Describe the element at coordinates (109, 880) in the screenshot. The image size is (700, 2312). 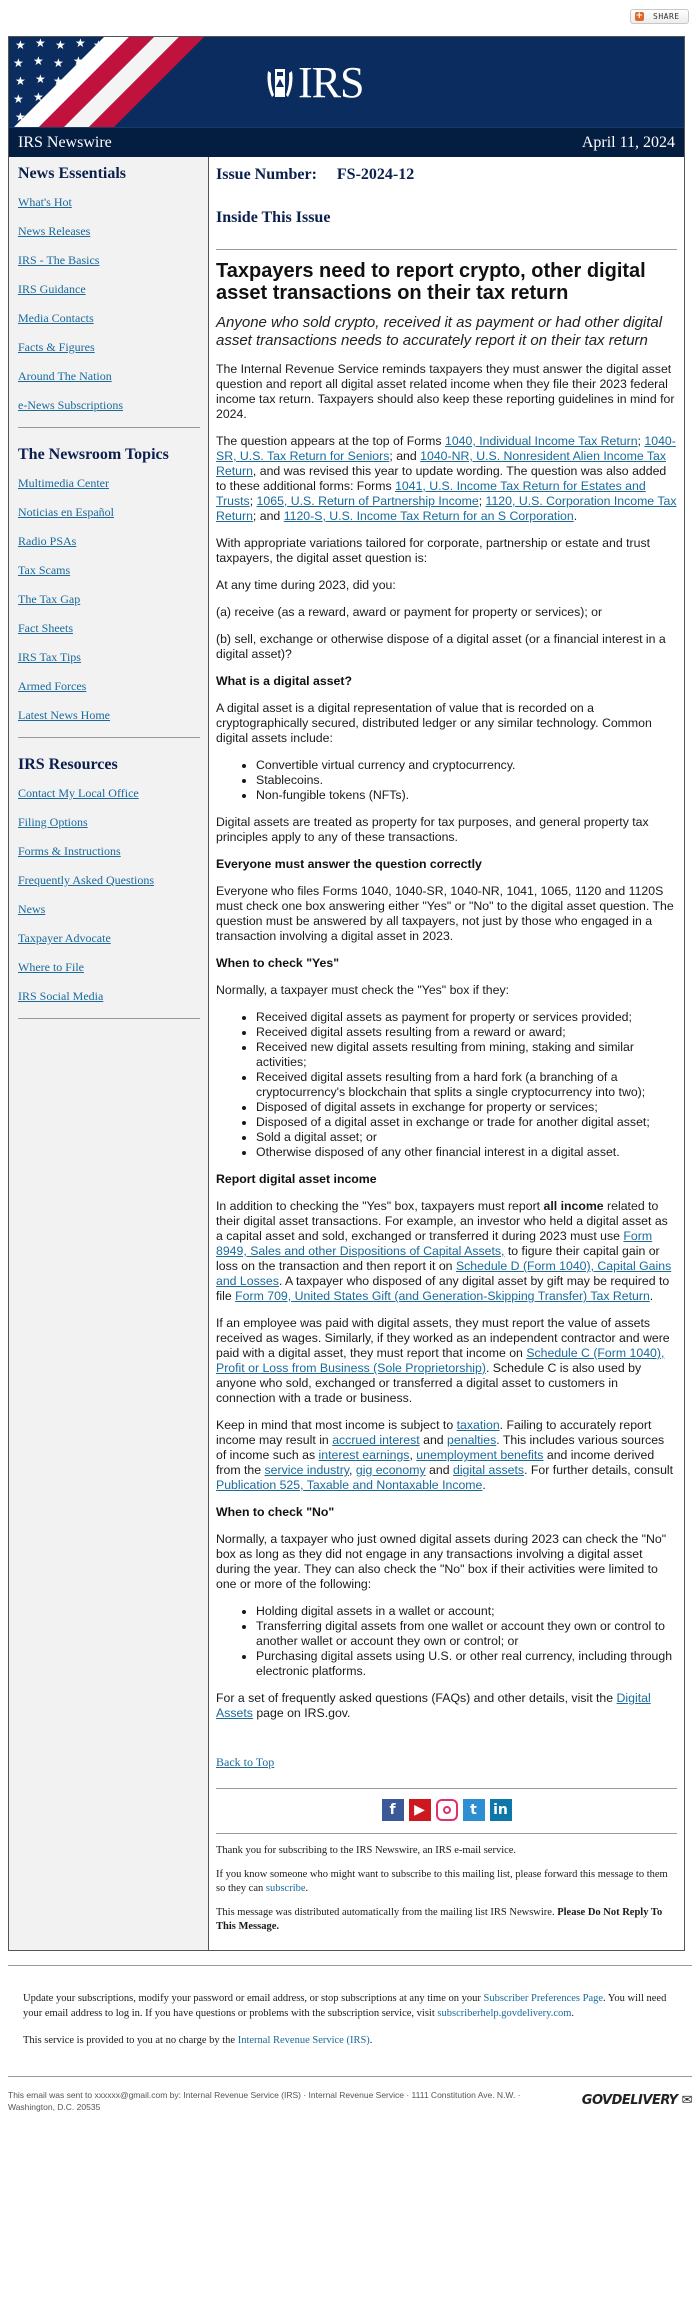
I see `sidebar-link: Frequently Asked Questions` at that location.